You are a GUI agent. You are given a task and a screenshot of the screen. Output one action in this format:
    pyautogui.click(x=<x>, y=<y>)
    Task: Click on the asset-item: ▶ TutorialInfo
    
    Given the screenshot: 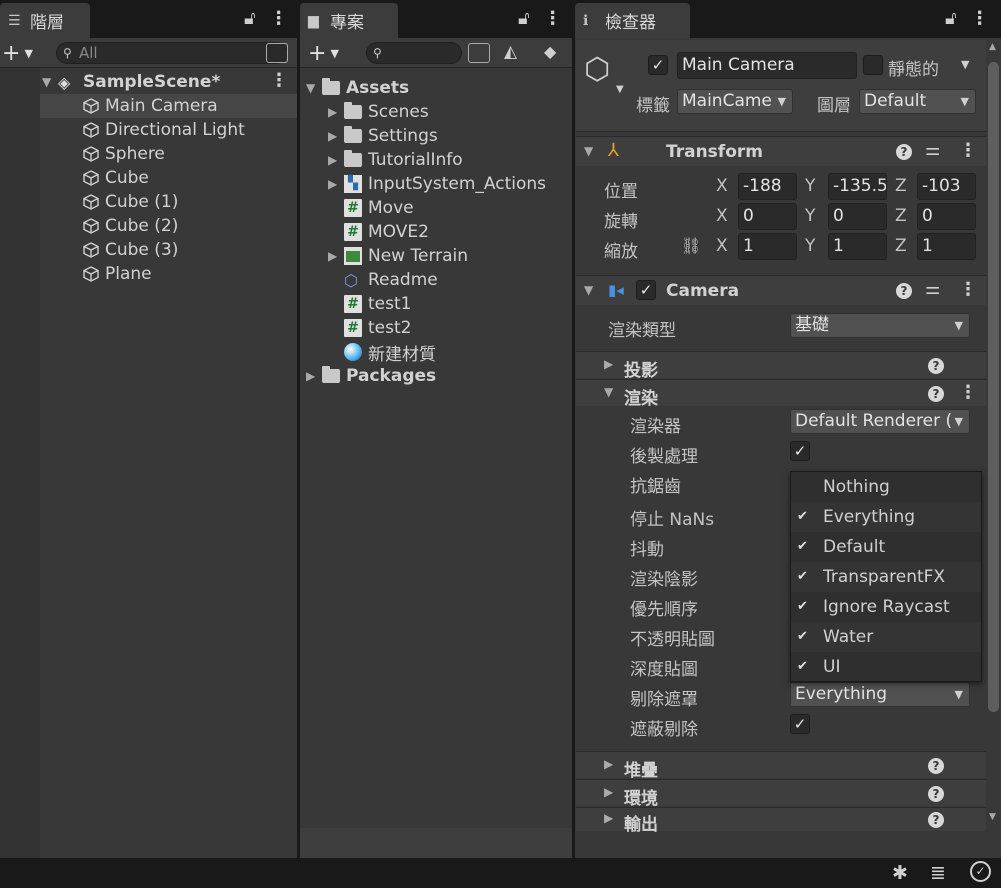 What is the action you would take?
    pyautogui.click(x=395, y=160)
    